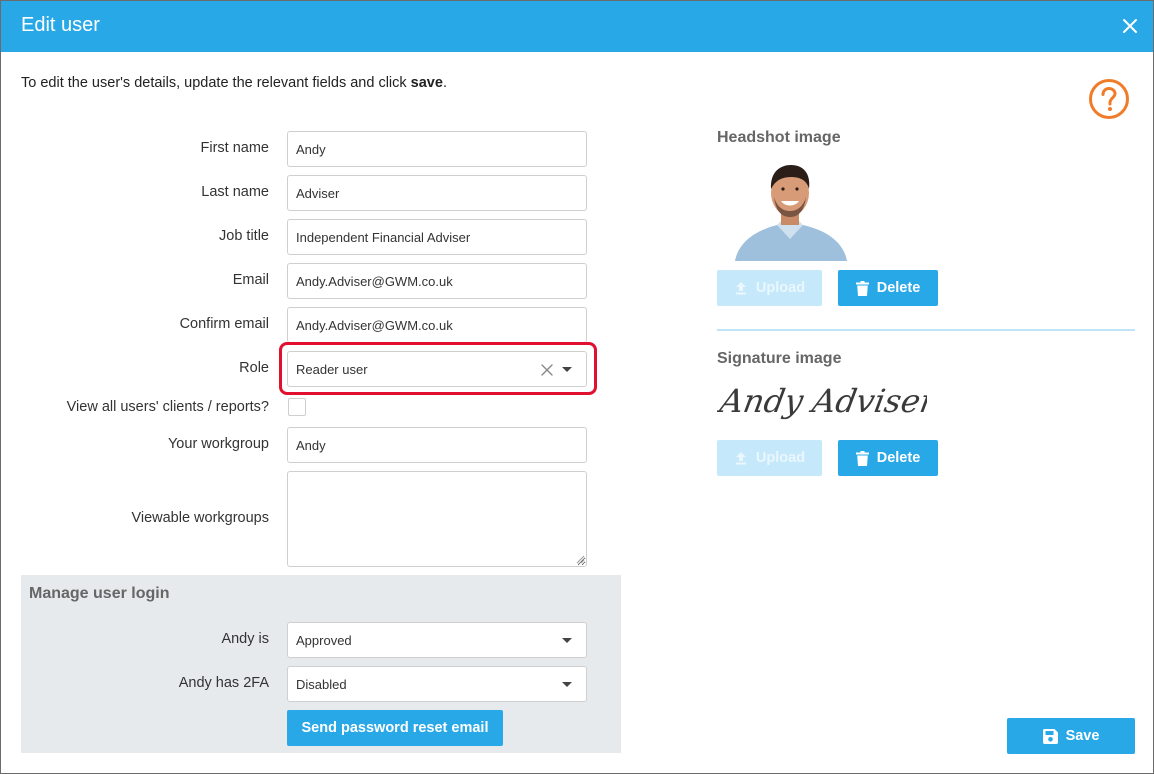 This screenshot has width=1154, height=774. Describe the element at coordinates (426, 83) in the screenshot. I see `intro-text-bold: save` at that location.